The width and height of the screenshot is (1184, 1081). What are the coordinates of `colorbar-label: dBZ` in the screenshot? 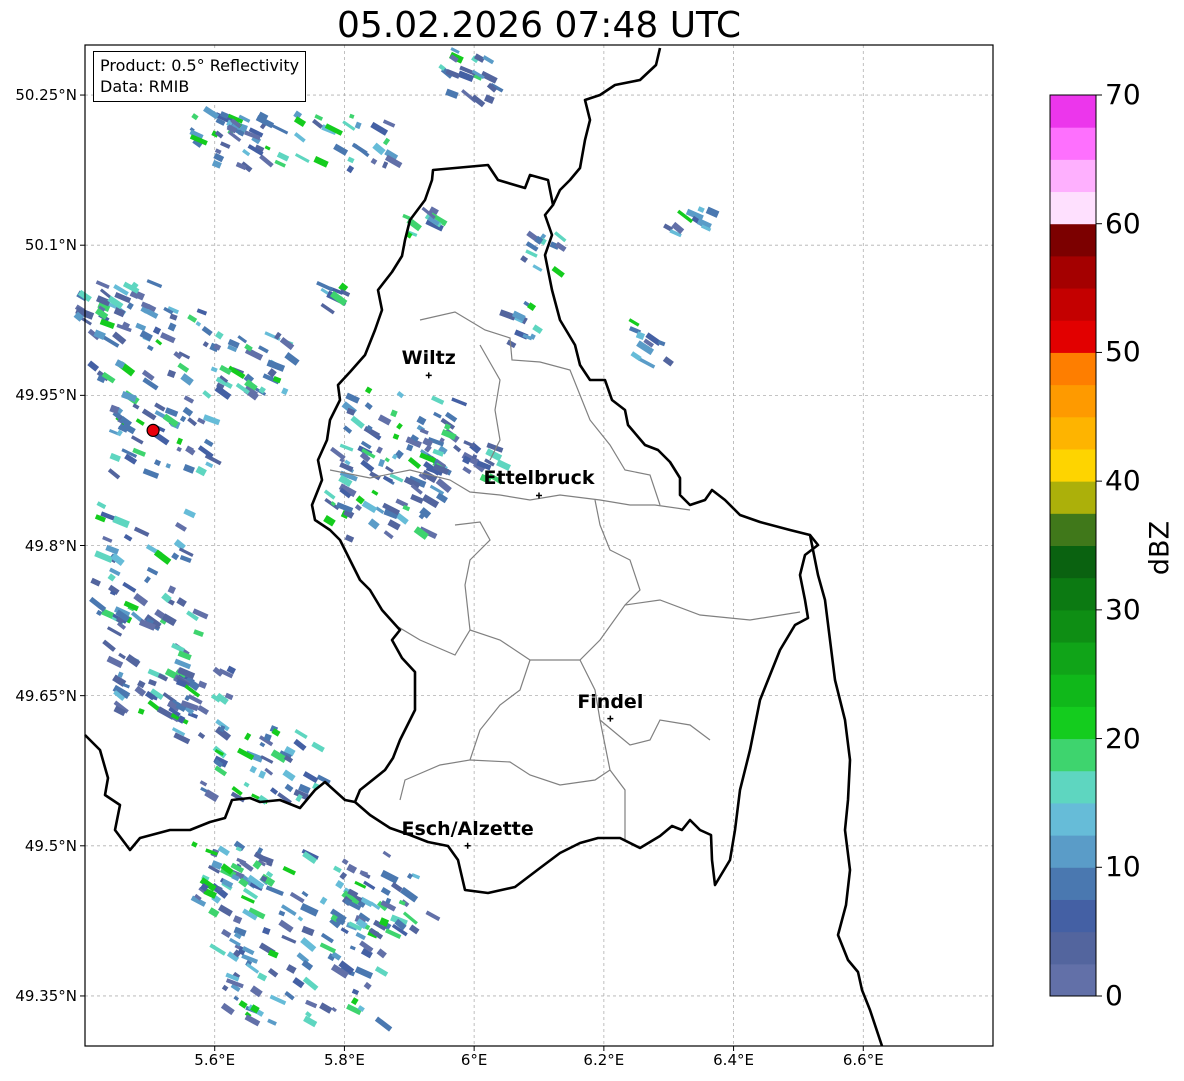 It's located at (1160, 548).